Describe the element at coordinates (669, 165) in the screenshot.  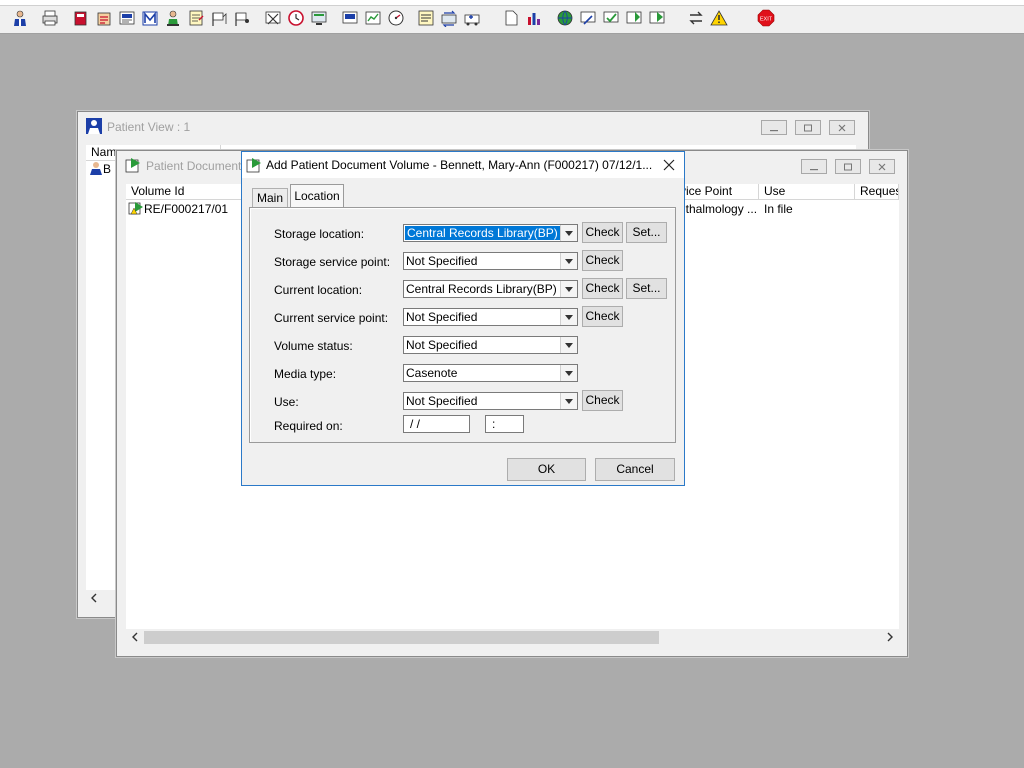
I see `dialog-close-icon` at that location.